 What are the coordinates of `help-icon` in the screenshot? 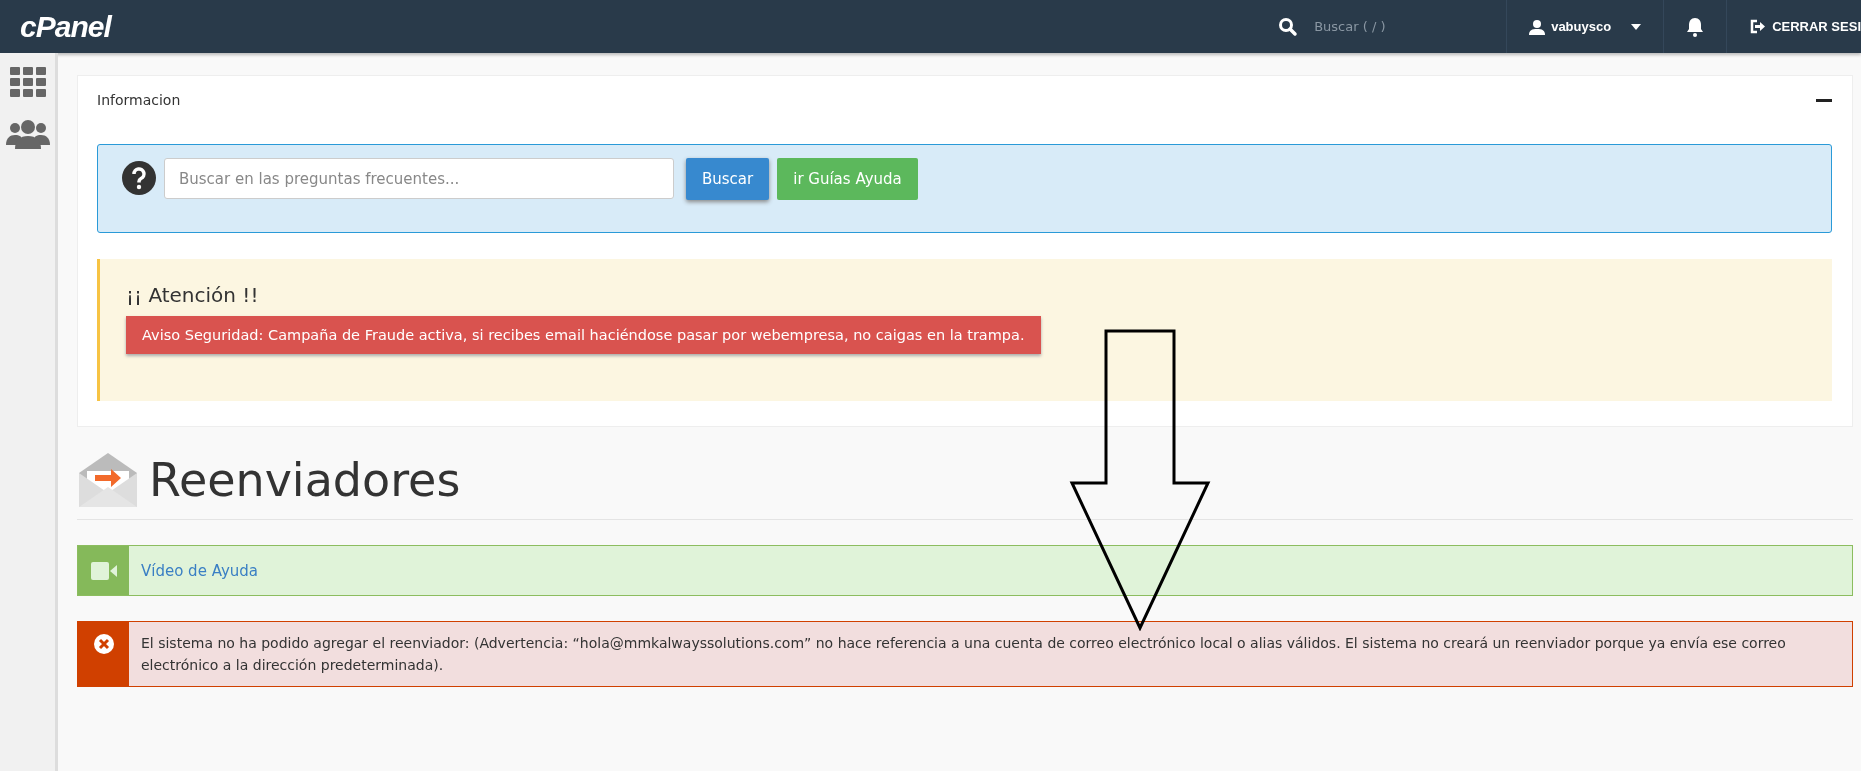 It's located at (139, 178).